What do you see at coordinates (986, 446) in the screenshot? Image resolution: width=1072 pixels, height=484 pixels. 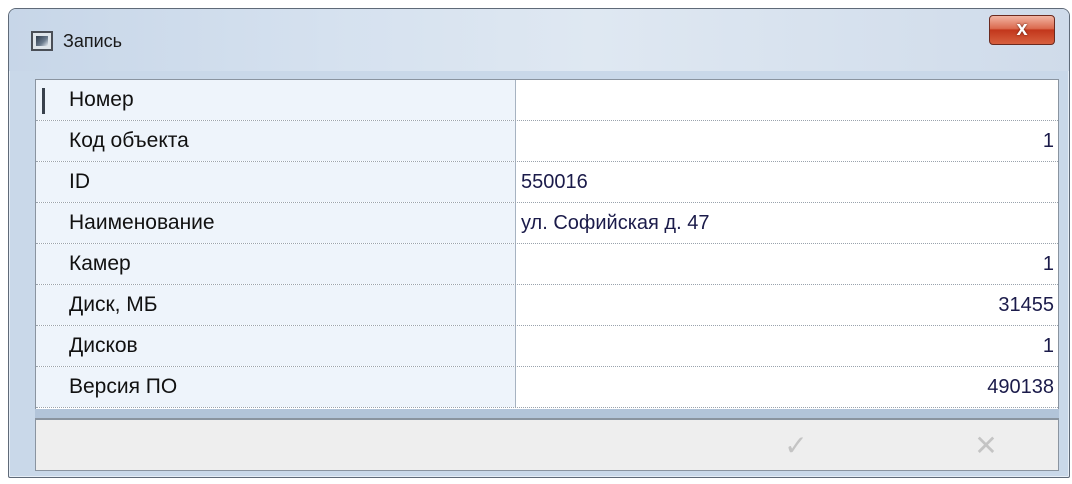 I see `cancel-icon: ✕` at bounding box center [986, 446].